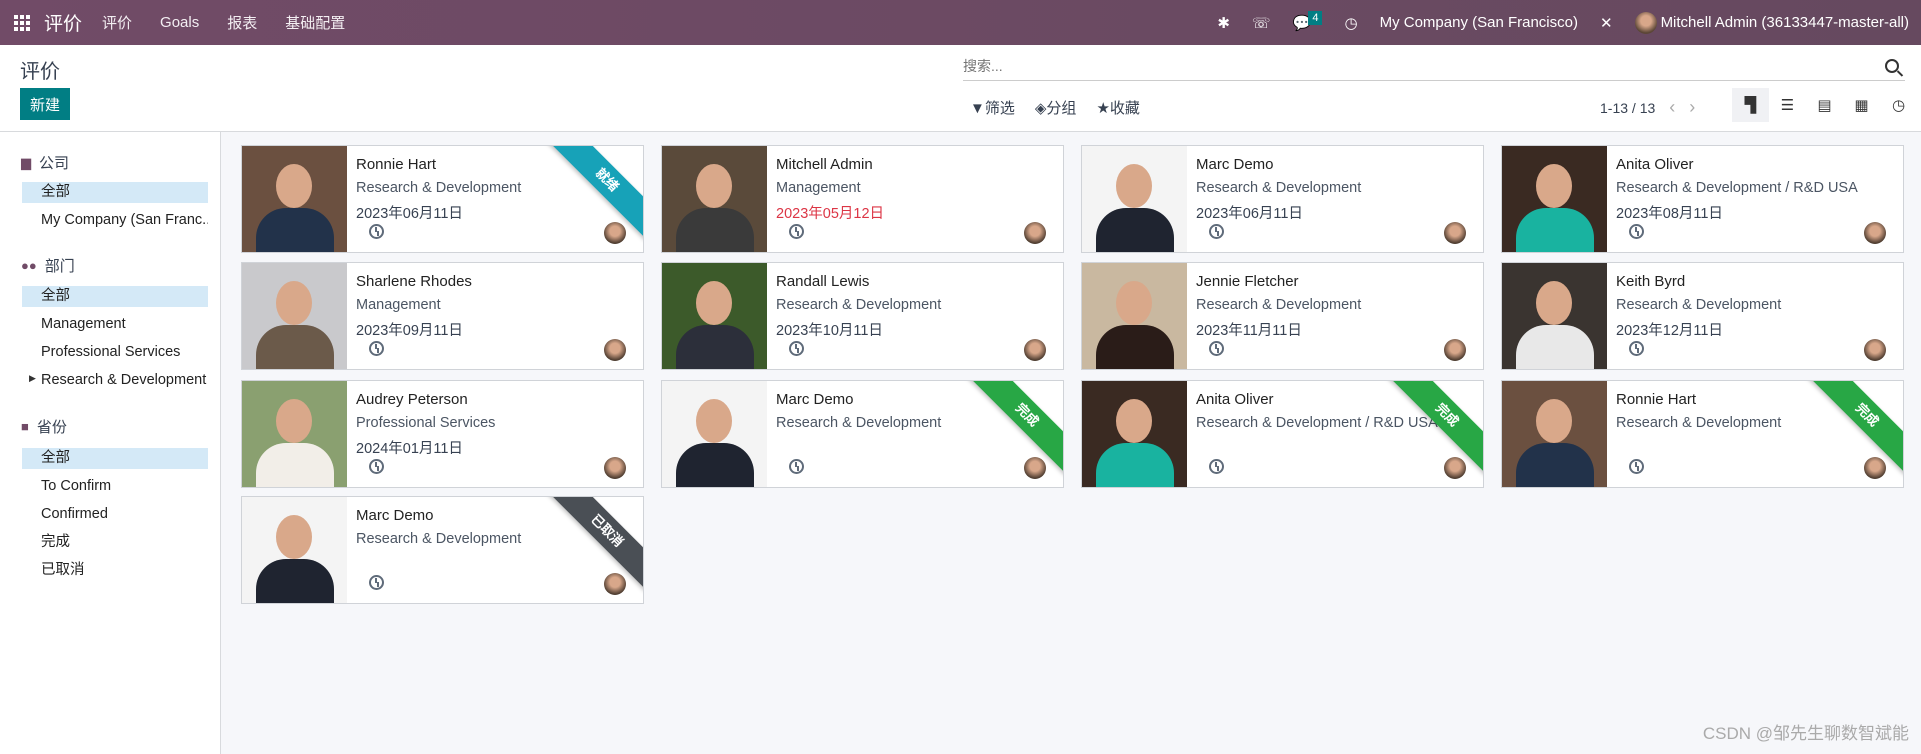 The height and width of the screenshot is (754, 1921). What do you see at coordinates (1247, 281) in the screenshot?
I see `employee-name: Jennie Fletcher` at bounding box center [1247, 281].